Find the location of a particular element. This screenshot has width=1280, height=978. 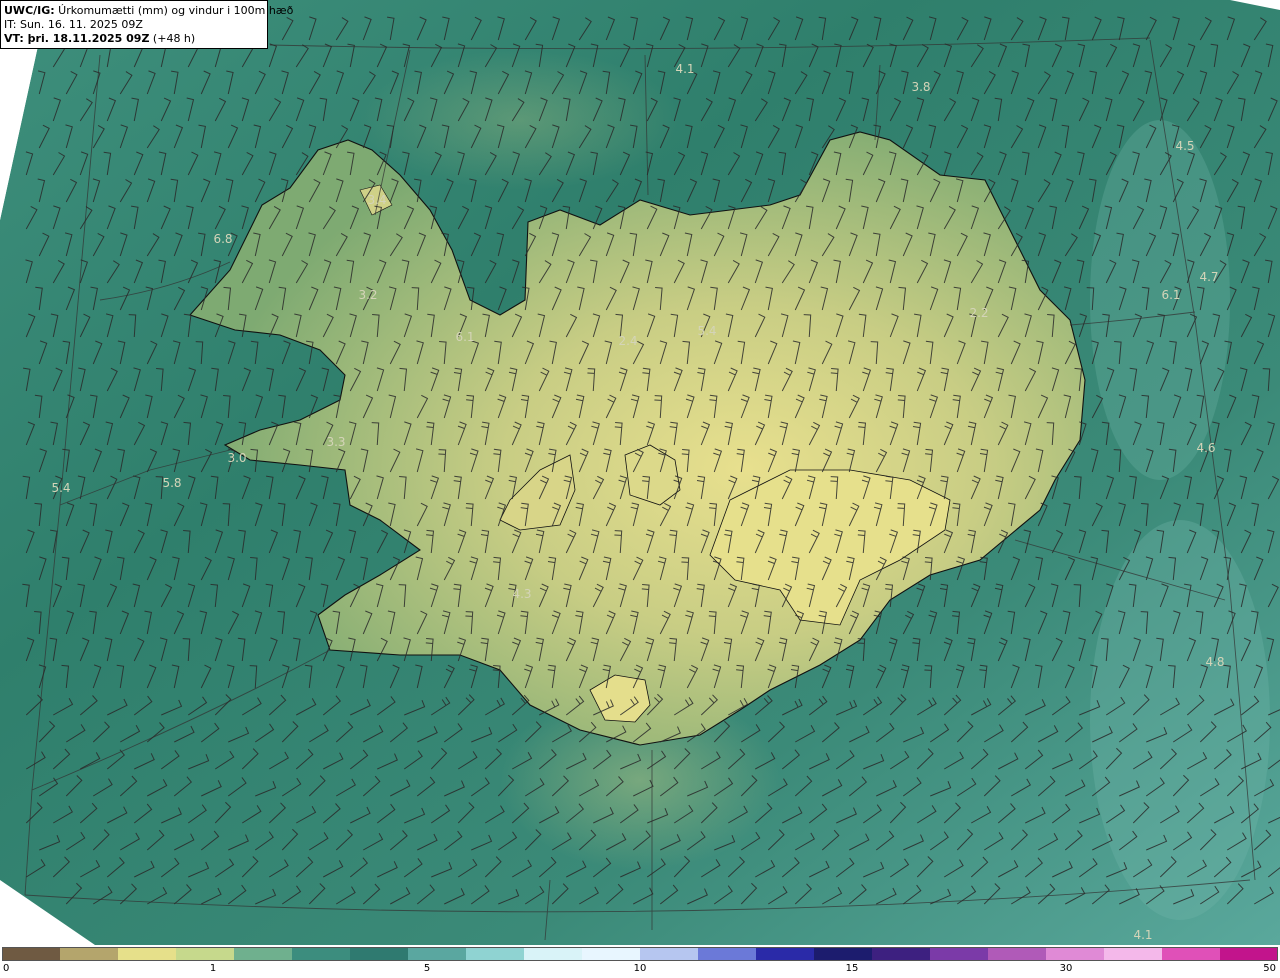

colorbar-label: 50 is located at coordinates (1269, 968).